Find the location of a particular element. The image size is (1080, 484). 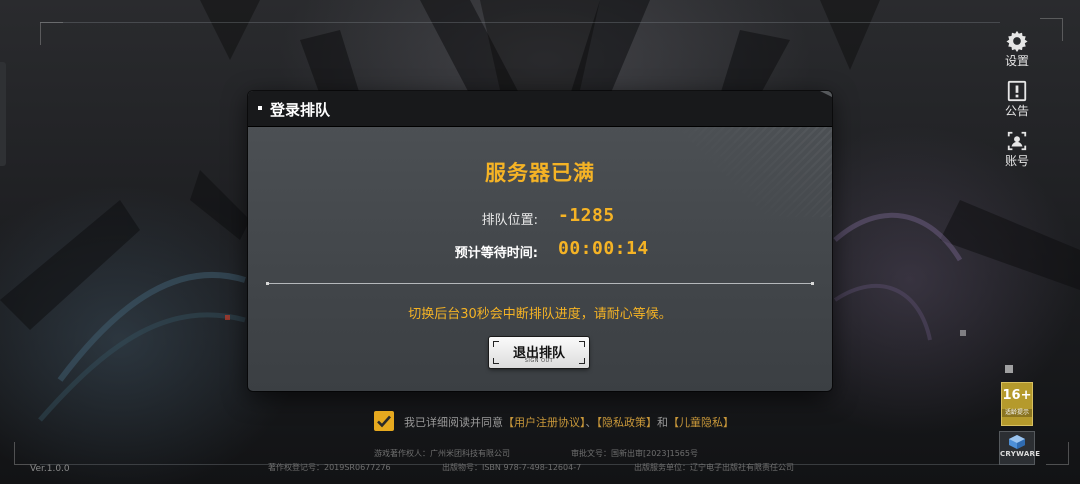

privacy-policy-link: 【隐私政策】 is located at coordinates (627, 422).